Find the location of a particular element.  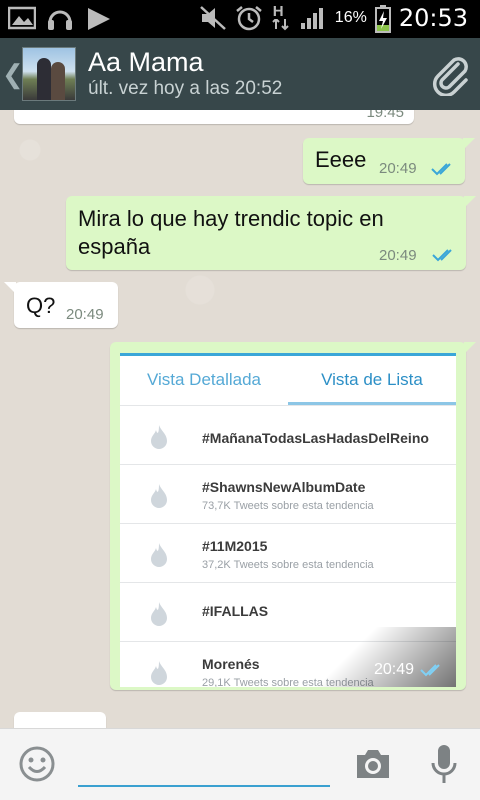

message-bubble is located at coordinates (60, 720).